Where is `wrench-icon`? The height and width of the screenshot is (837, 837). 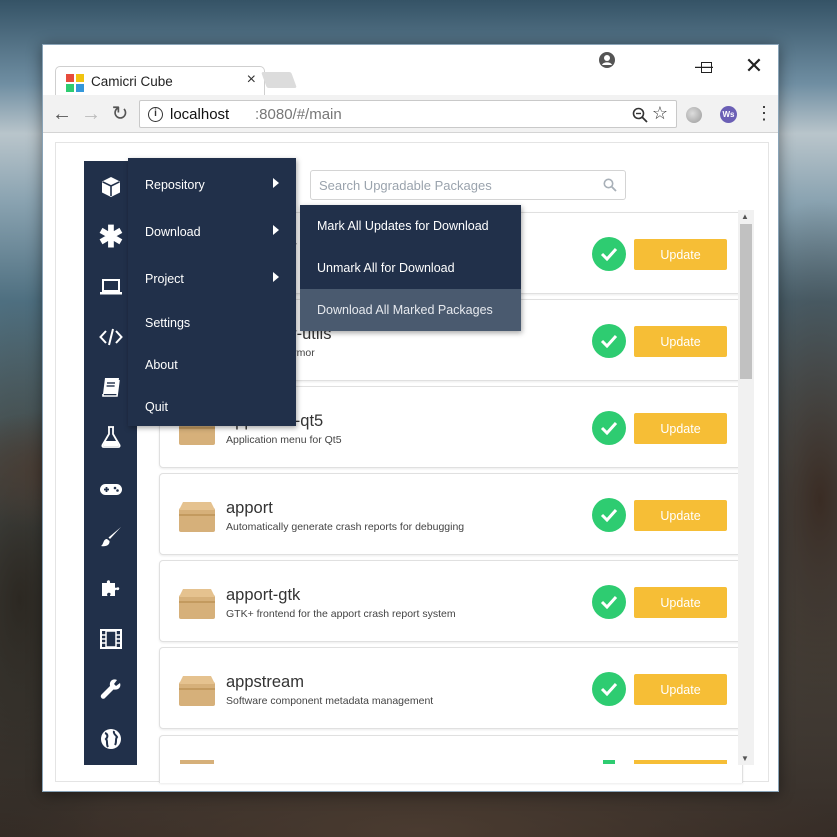
wrench-icon is located at coordinates (111, 689).